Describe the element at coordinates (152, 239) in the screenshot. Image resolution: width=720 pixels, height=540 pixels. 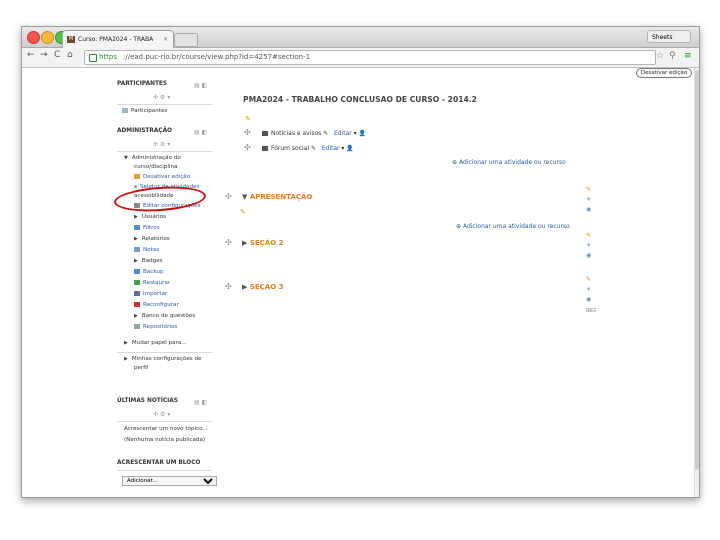
I see `admin-item-relatorios: ▶ Relatórios` at that location.